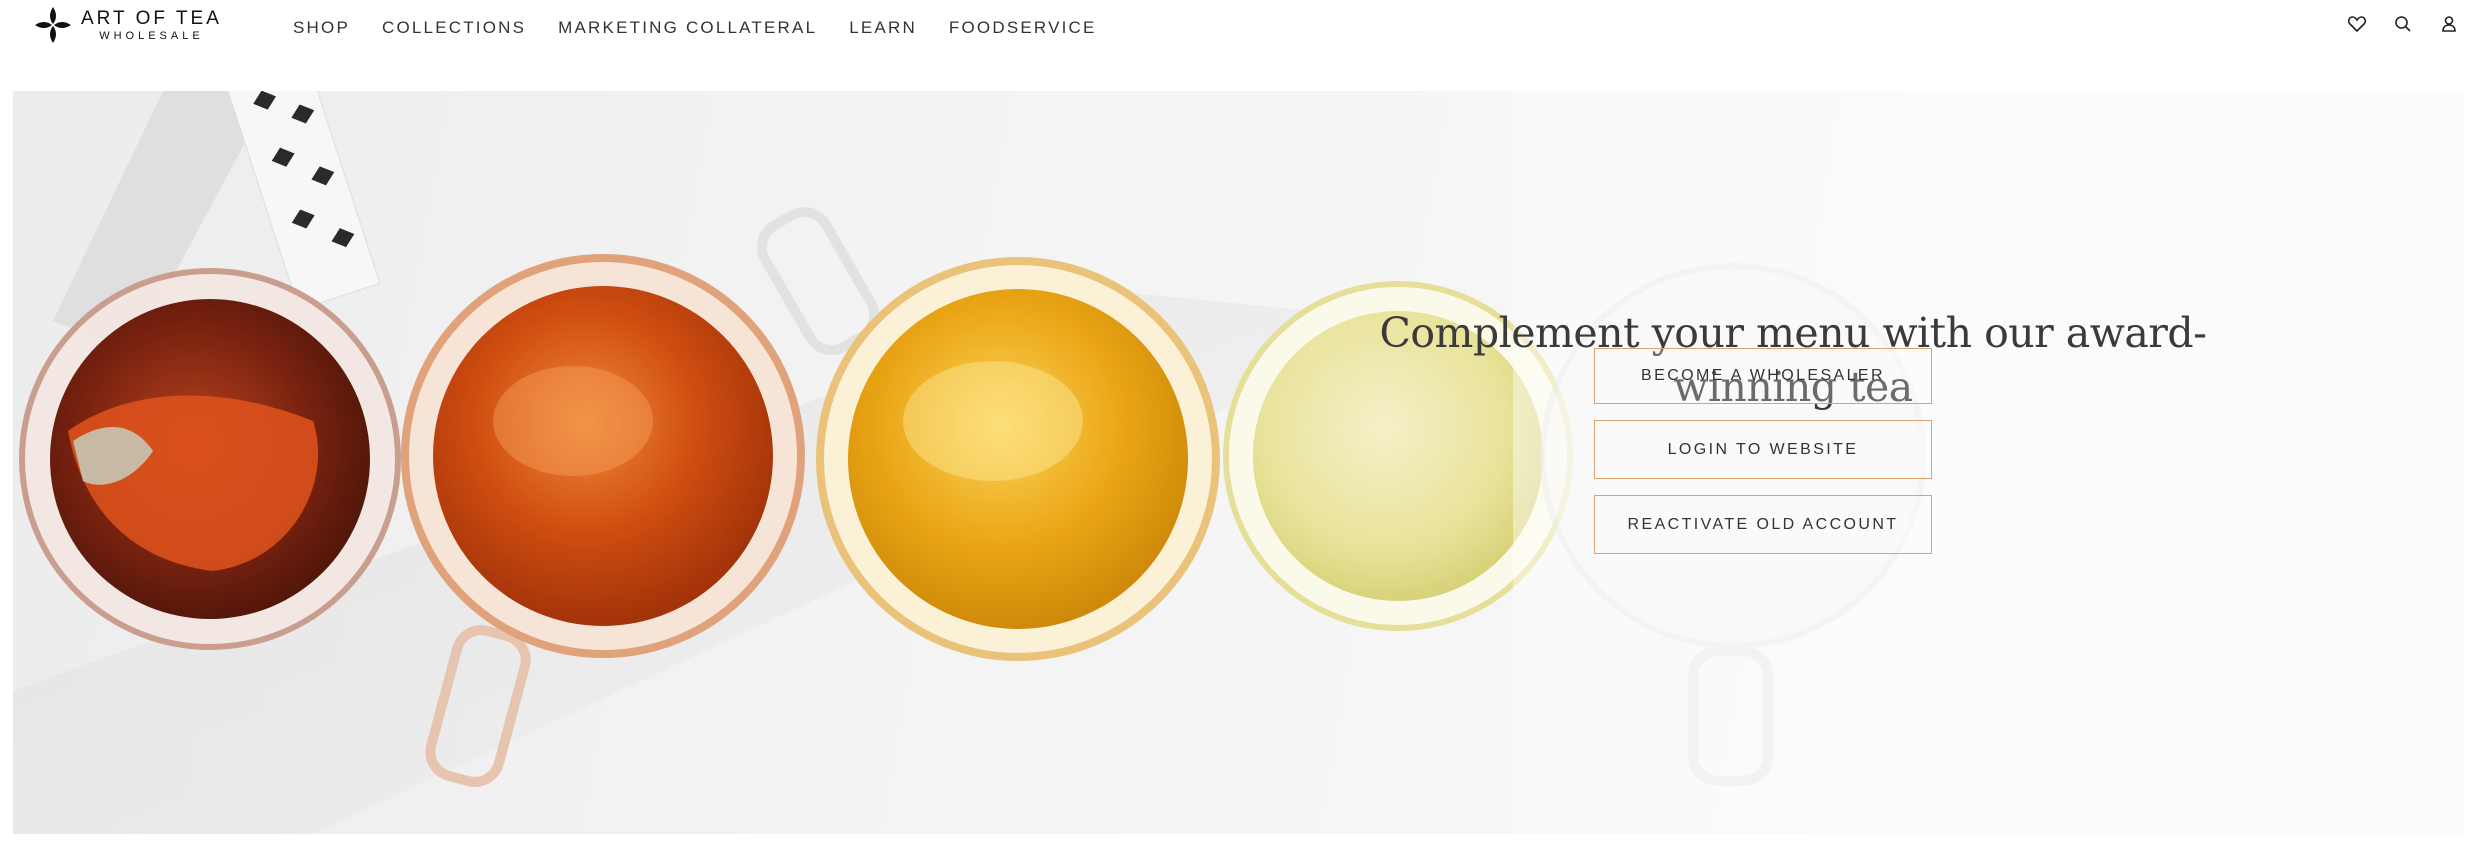 This screenshot has width=2479, height=847. I want to click on become-wholesaler-button: BECOME A WHOLESALER, so click(1763, 376).